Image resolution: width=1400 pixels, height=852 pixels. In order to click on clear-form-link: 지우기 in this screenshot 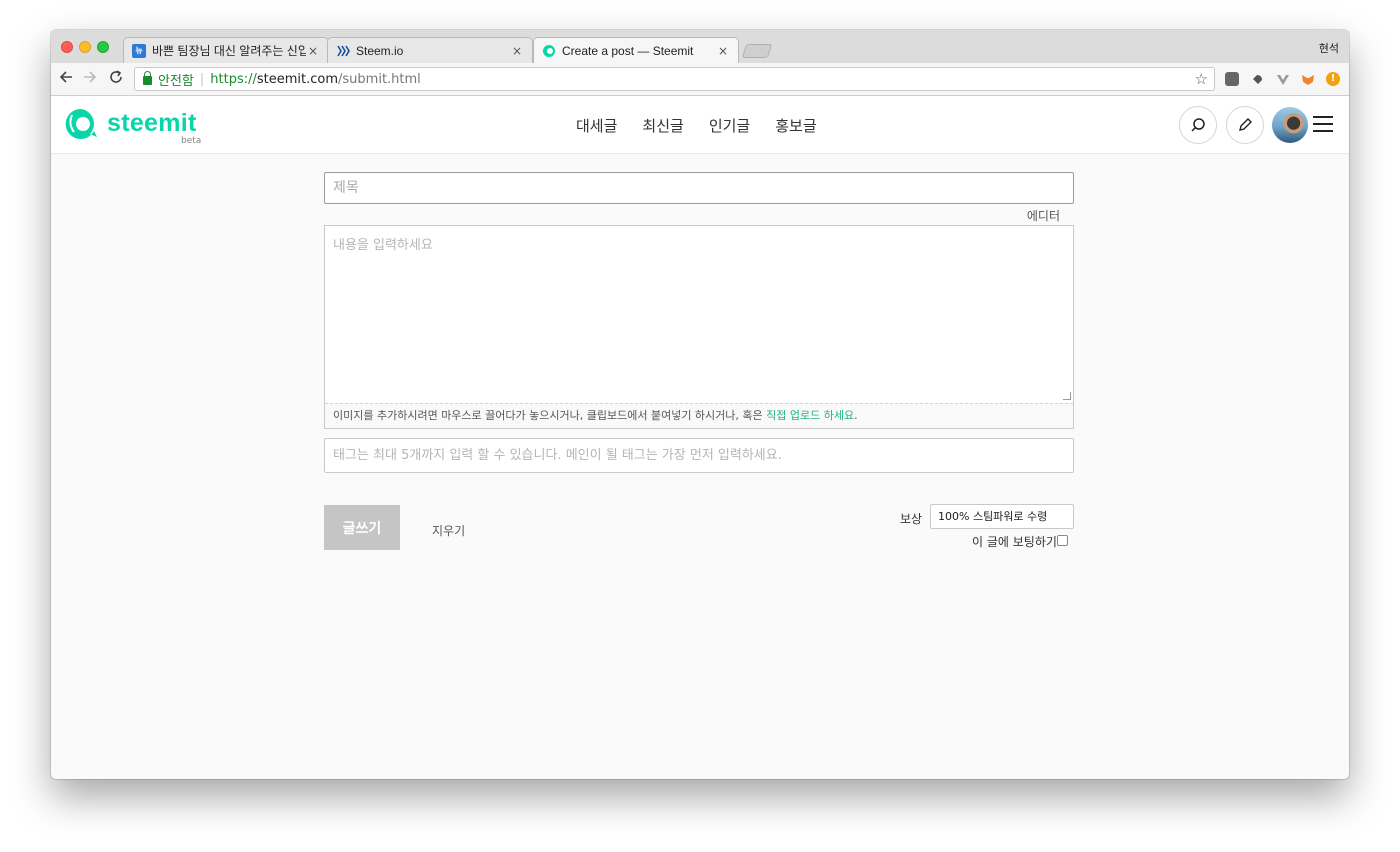, I will do `click(448, 530)`.